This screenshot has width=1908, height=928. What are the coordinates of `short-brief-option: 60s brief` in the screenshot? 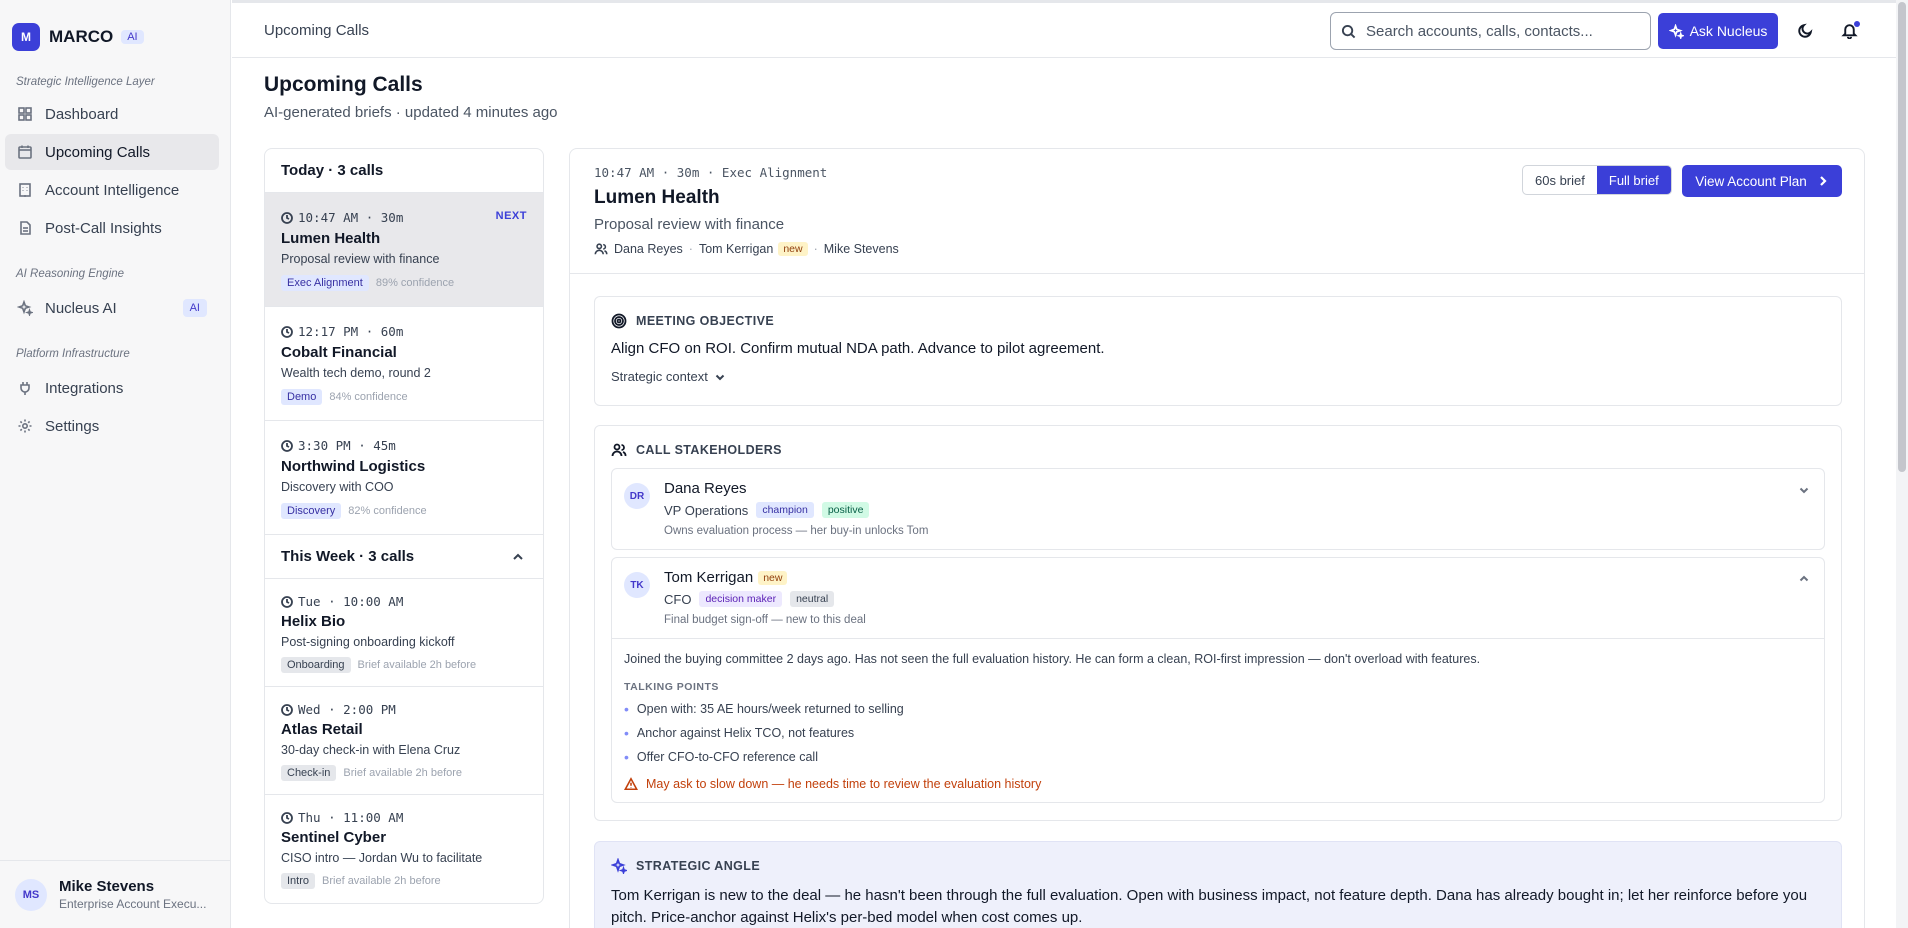 It's located at (1560, 180).